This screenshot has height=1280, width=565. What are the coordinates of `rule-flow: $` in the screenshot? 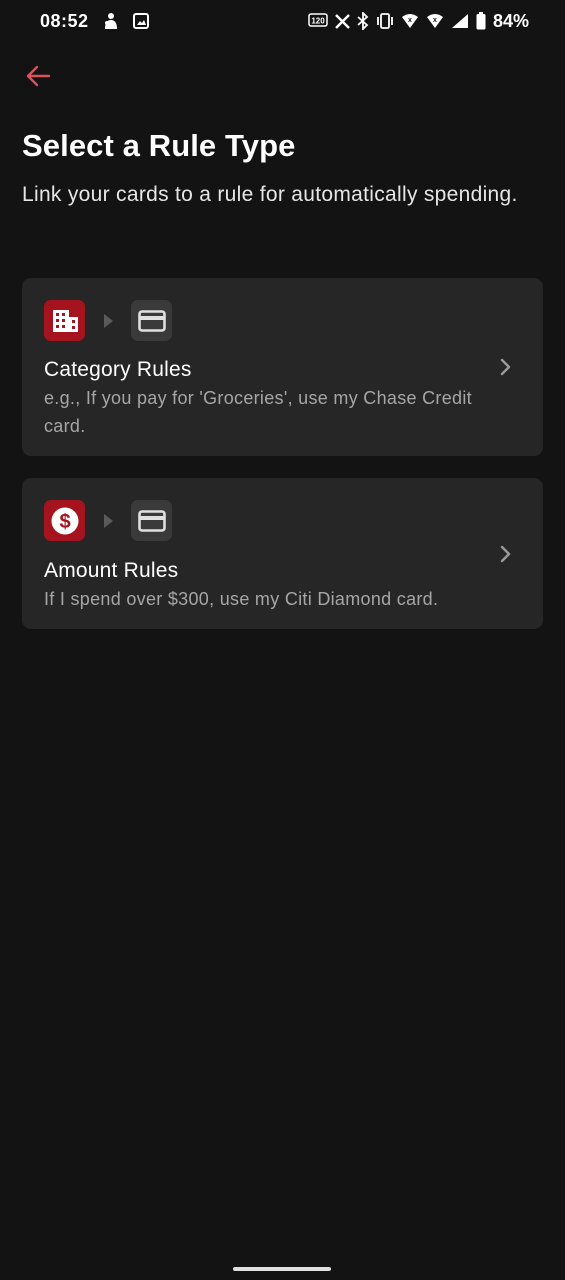 It's located at (108, 520).